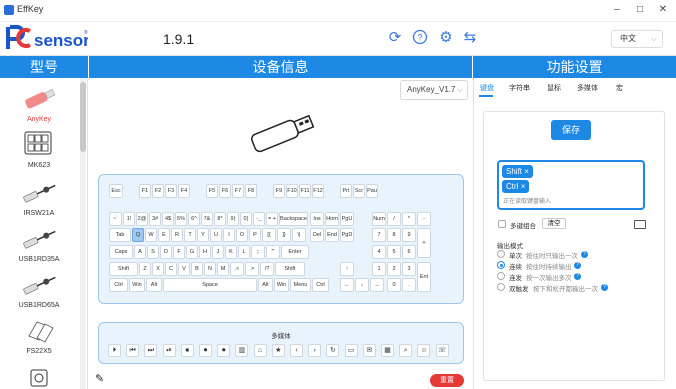  I want to click on clear-button: 清空, so click(554, 223).